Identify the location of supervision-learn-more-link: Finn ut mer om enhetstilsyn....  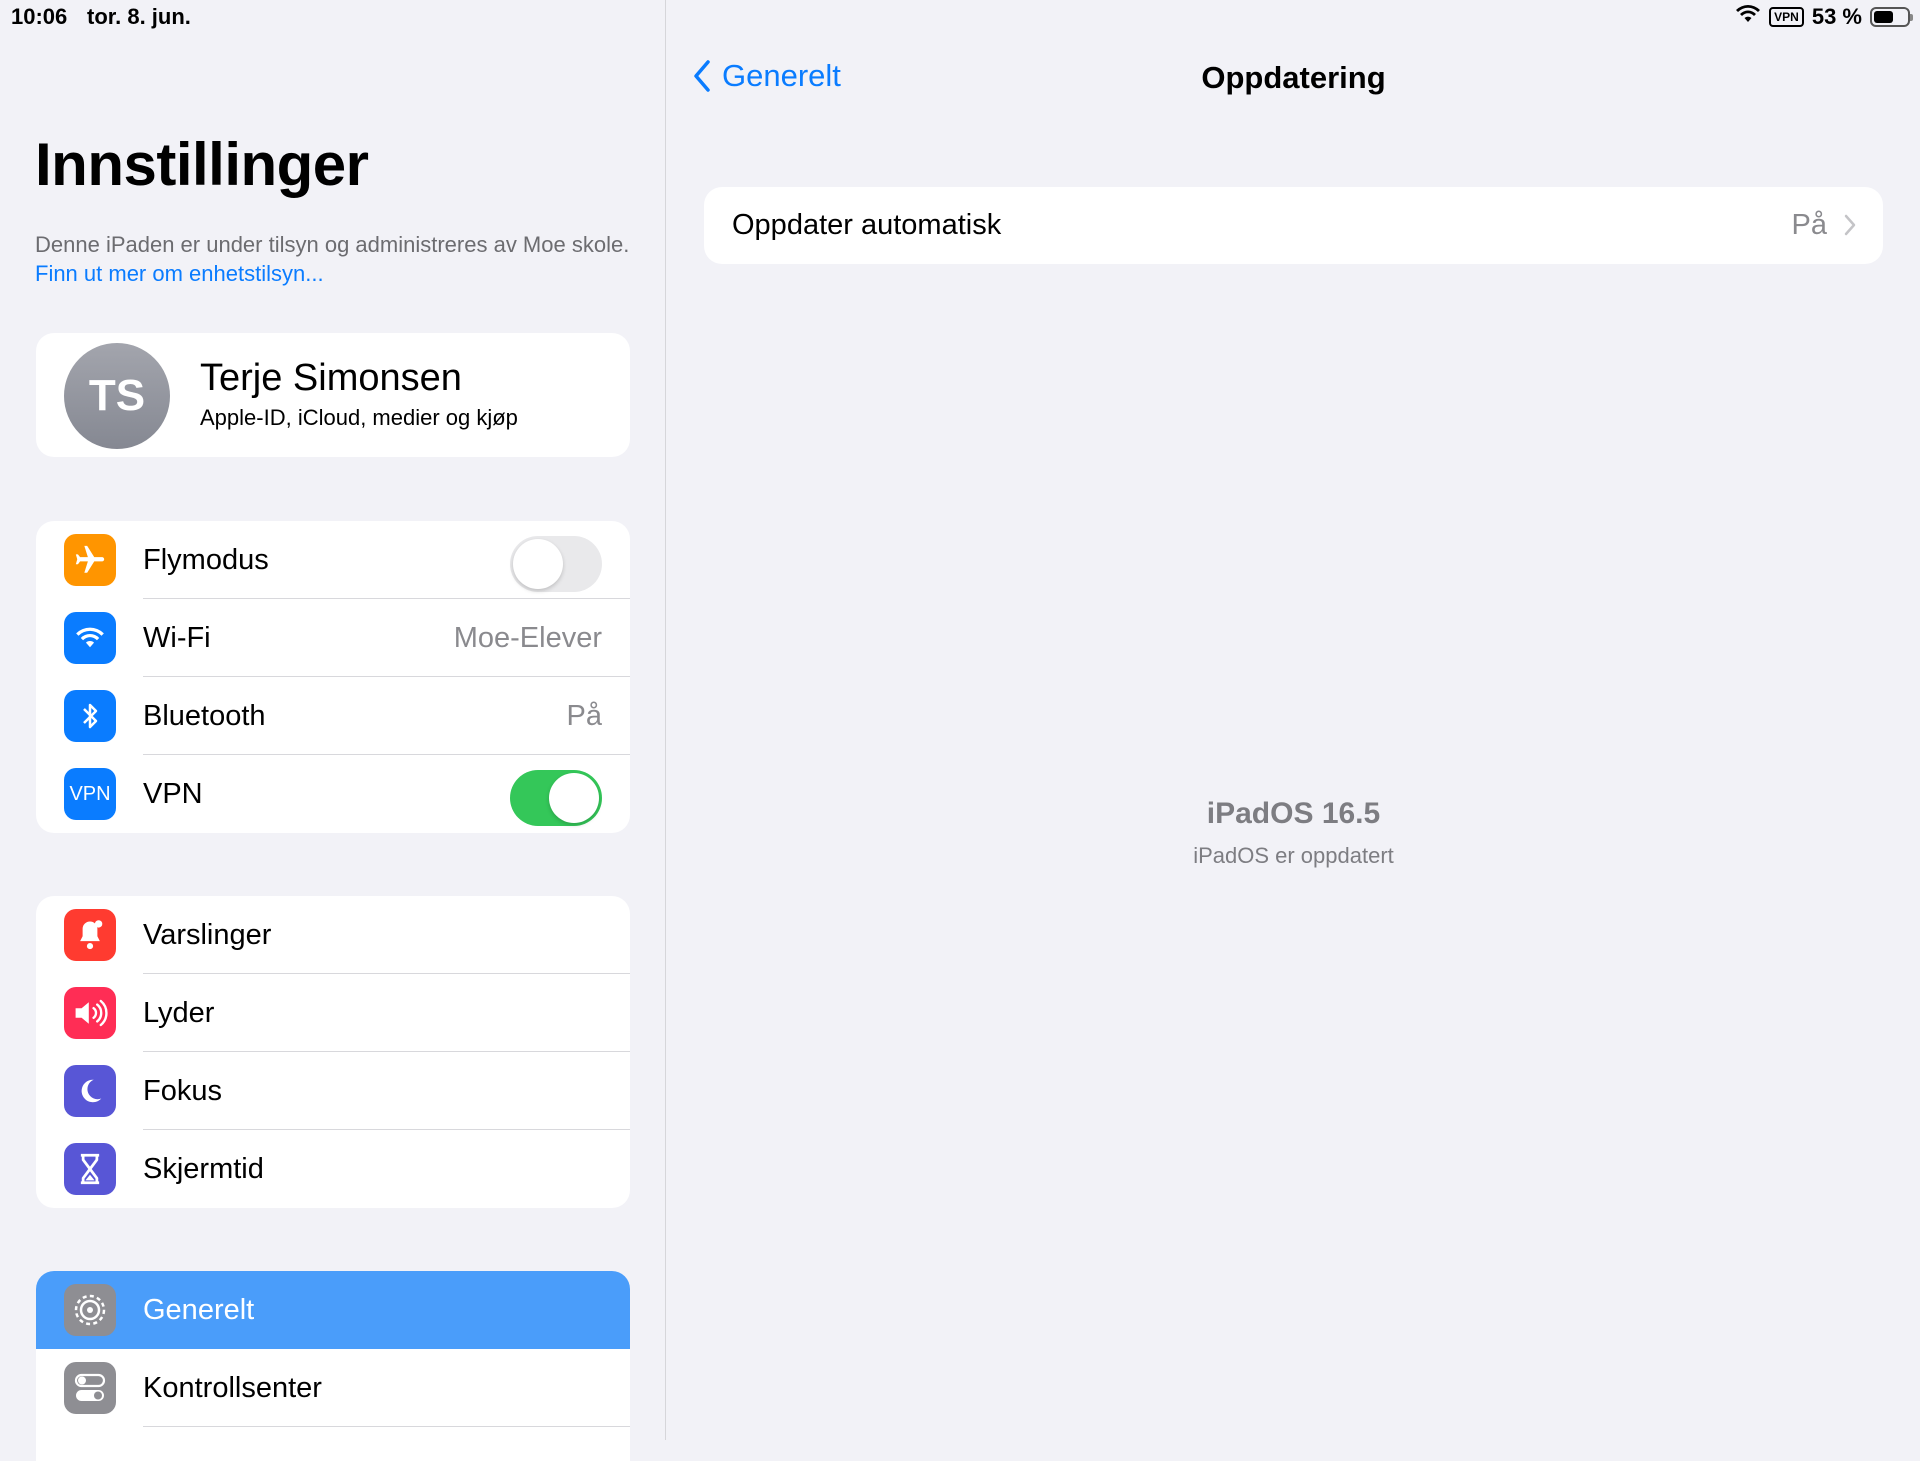
(179, 273).